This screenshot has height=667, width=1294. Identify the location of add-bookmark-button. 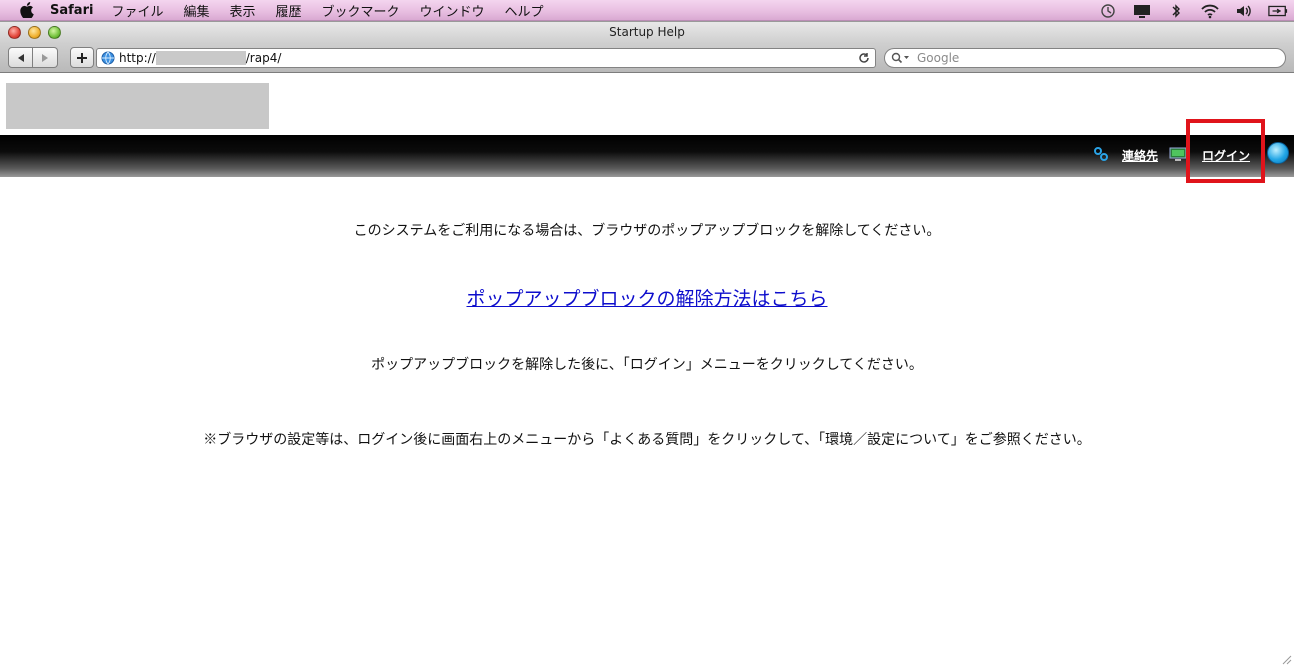
(82, 57).